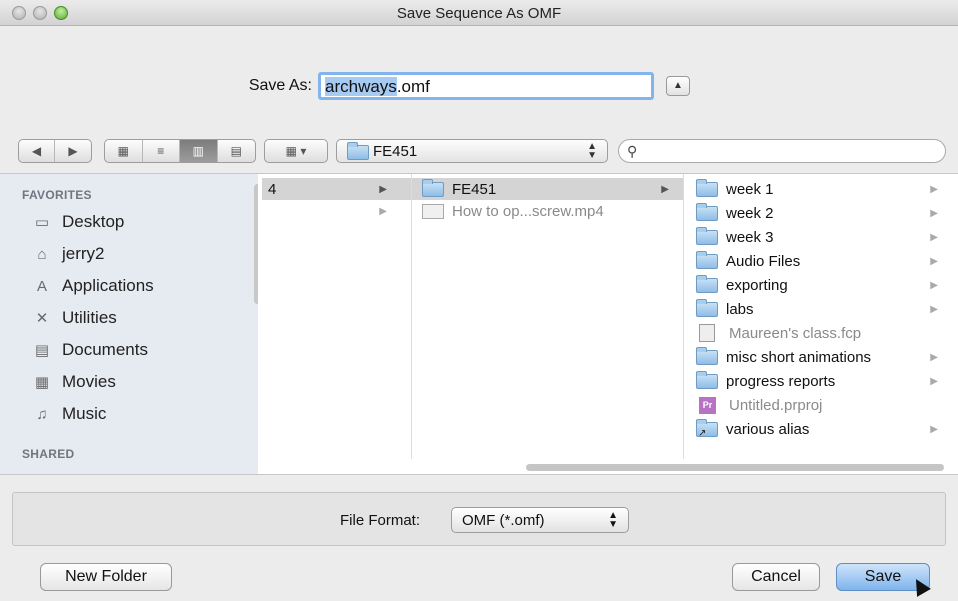 Image resolution: width=958 pixels, height=601 pixels. I want to click on shared-header: SHARED, so click(48, 454).